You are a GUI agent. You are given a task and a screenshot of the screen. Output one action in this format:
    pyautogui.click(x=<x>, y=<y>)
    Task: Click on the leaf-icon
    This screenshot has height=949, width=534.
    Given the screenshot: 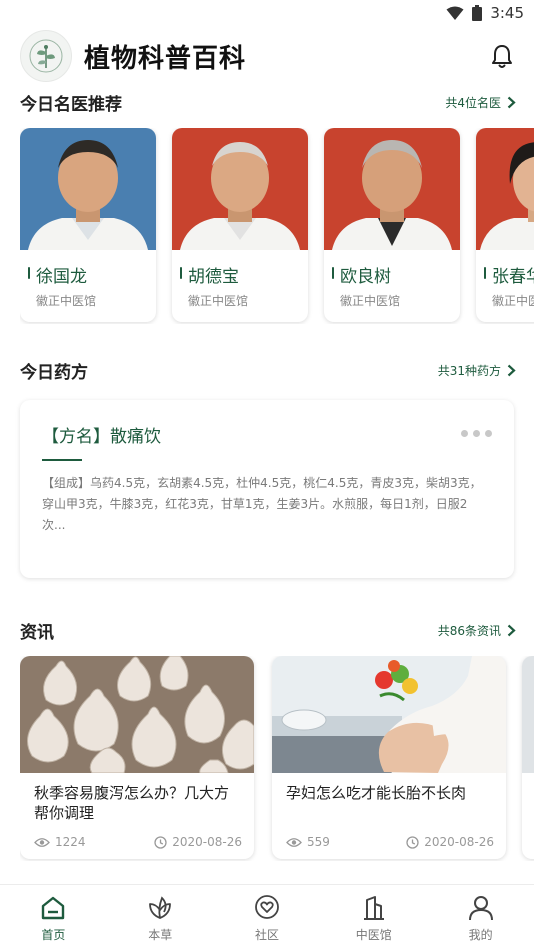 What is the action you would take?
    pyautogui.click(x=160, y=907)
    